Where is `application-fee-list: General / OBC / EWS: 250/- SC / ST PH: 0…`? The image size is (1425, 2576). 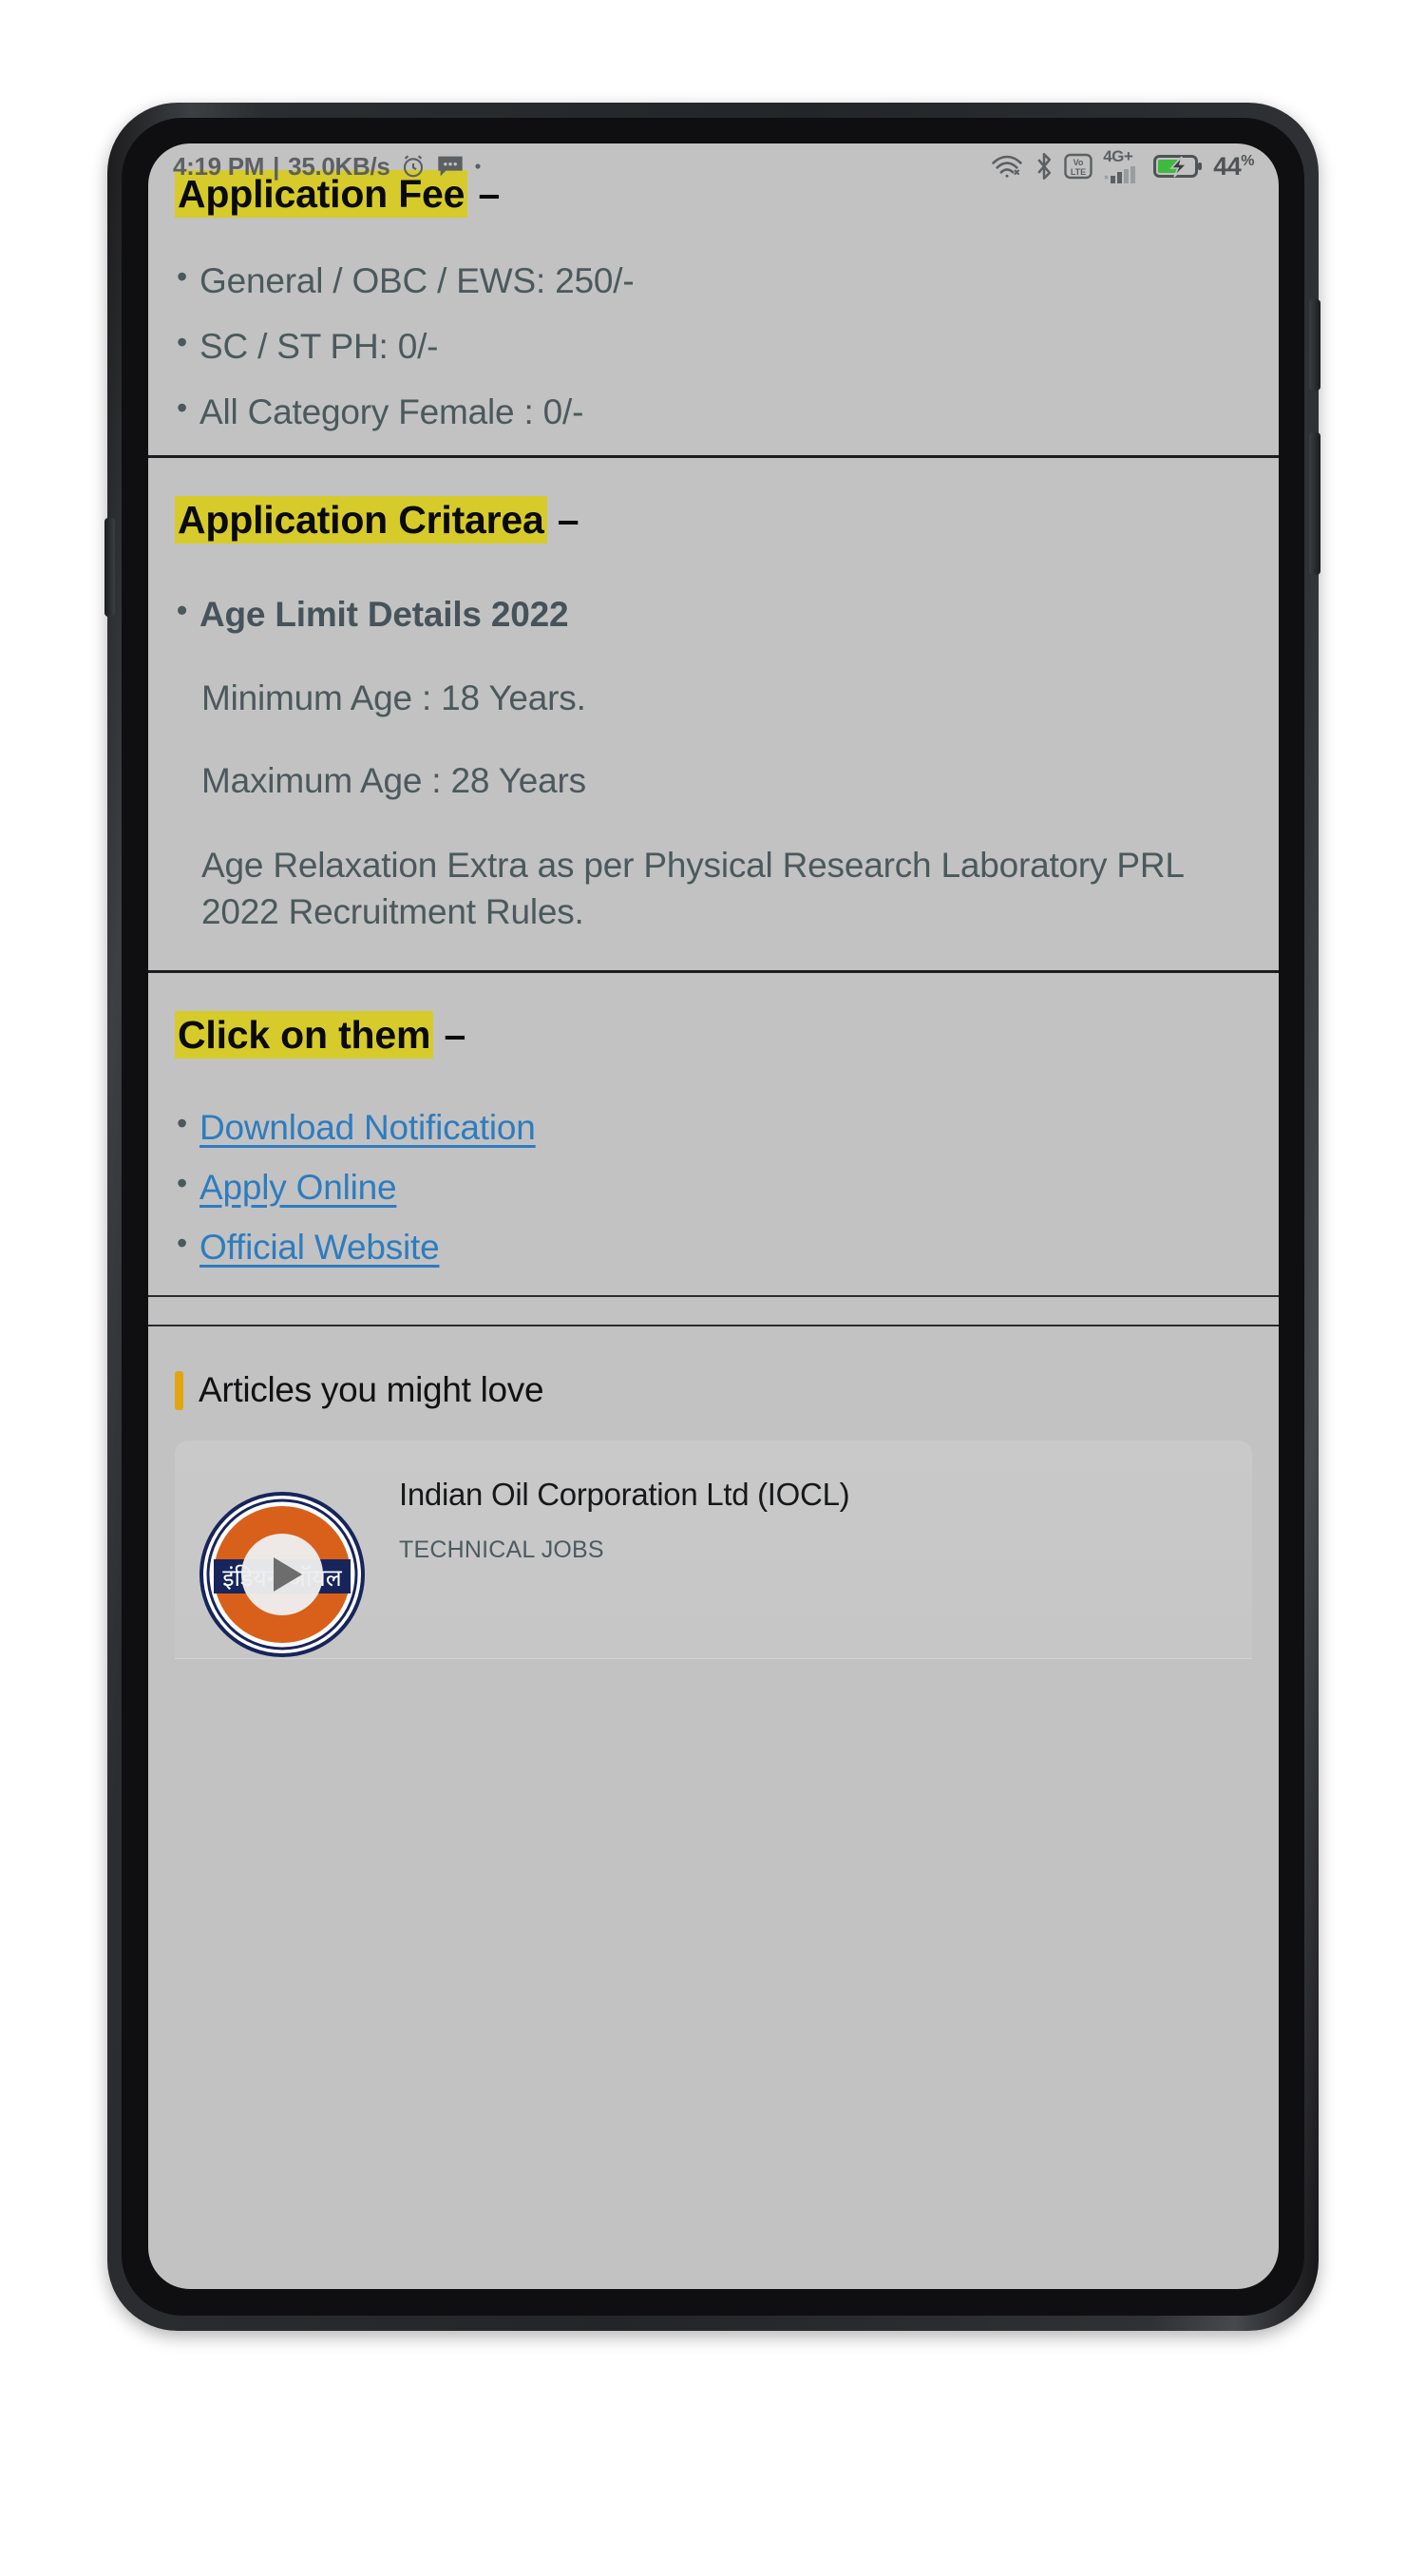 application-fee-list: General / OBC / EWS: 250/- SC / ST PH: 0… is located at coordinates (713, 346).